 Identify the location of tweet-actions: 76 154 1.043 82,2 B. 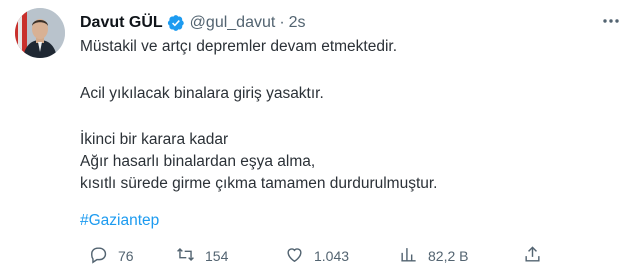
(350, 256).